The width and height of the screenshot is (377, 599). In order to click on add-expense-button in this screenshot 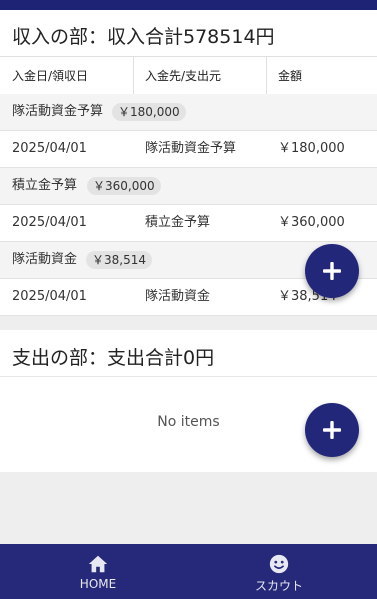, I will do `click(332, 430)`.